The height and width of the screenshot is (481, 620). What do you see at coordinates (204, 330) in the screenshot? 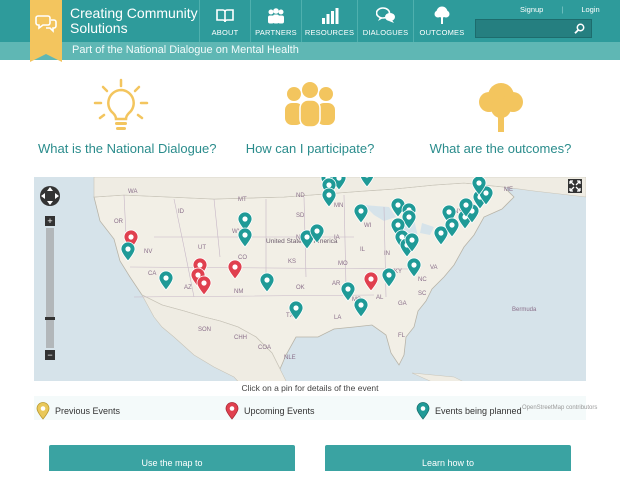
I see `map-label: SON` at bounding box center [204, 330].